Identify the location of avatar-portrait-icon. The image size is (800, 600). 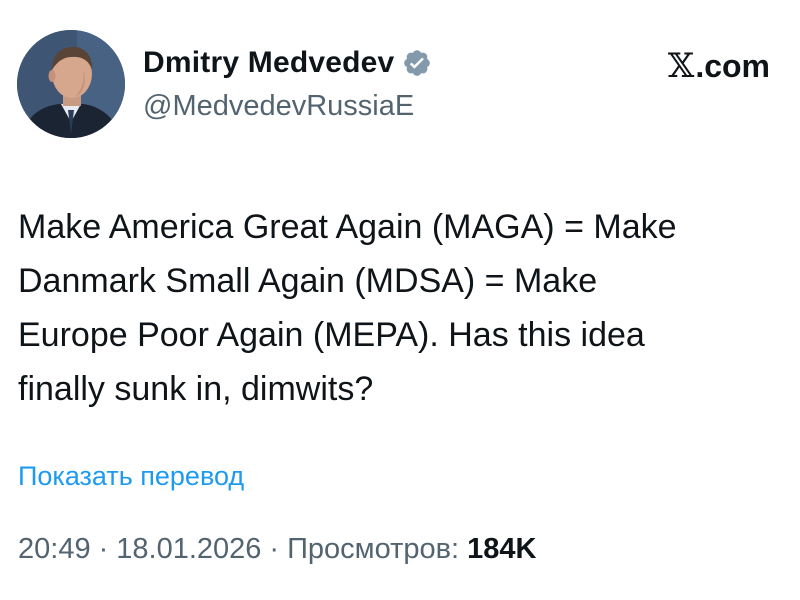
(71, 84).